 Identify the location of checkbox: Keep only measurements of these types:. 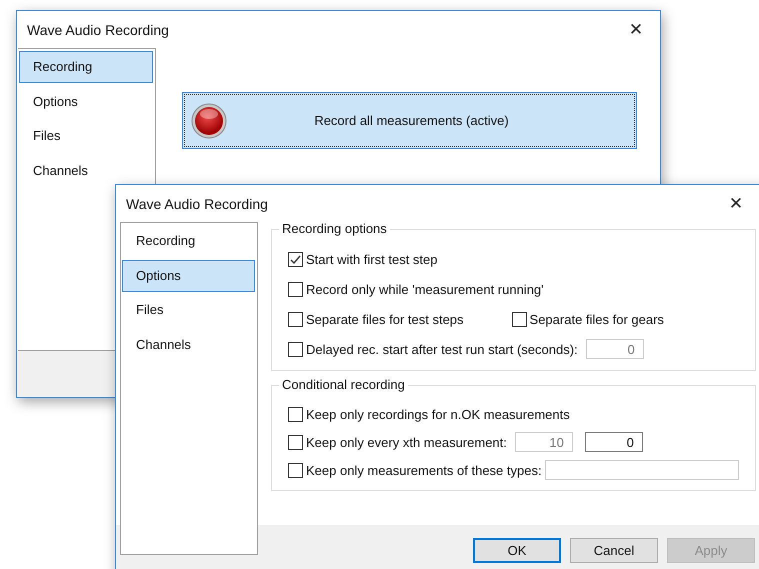
(415, 470).